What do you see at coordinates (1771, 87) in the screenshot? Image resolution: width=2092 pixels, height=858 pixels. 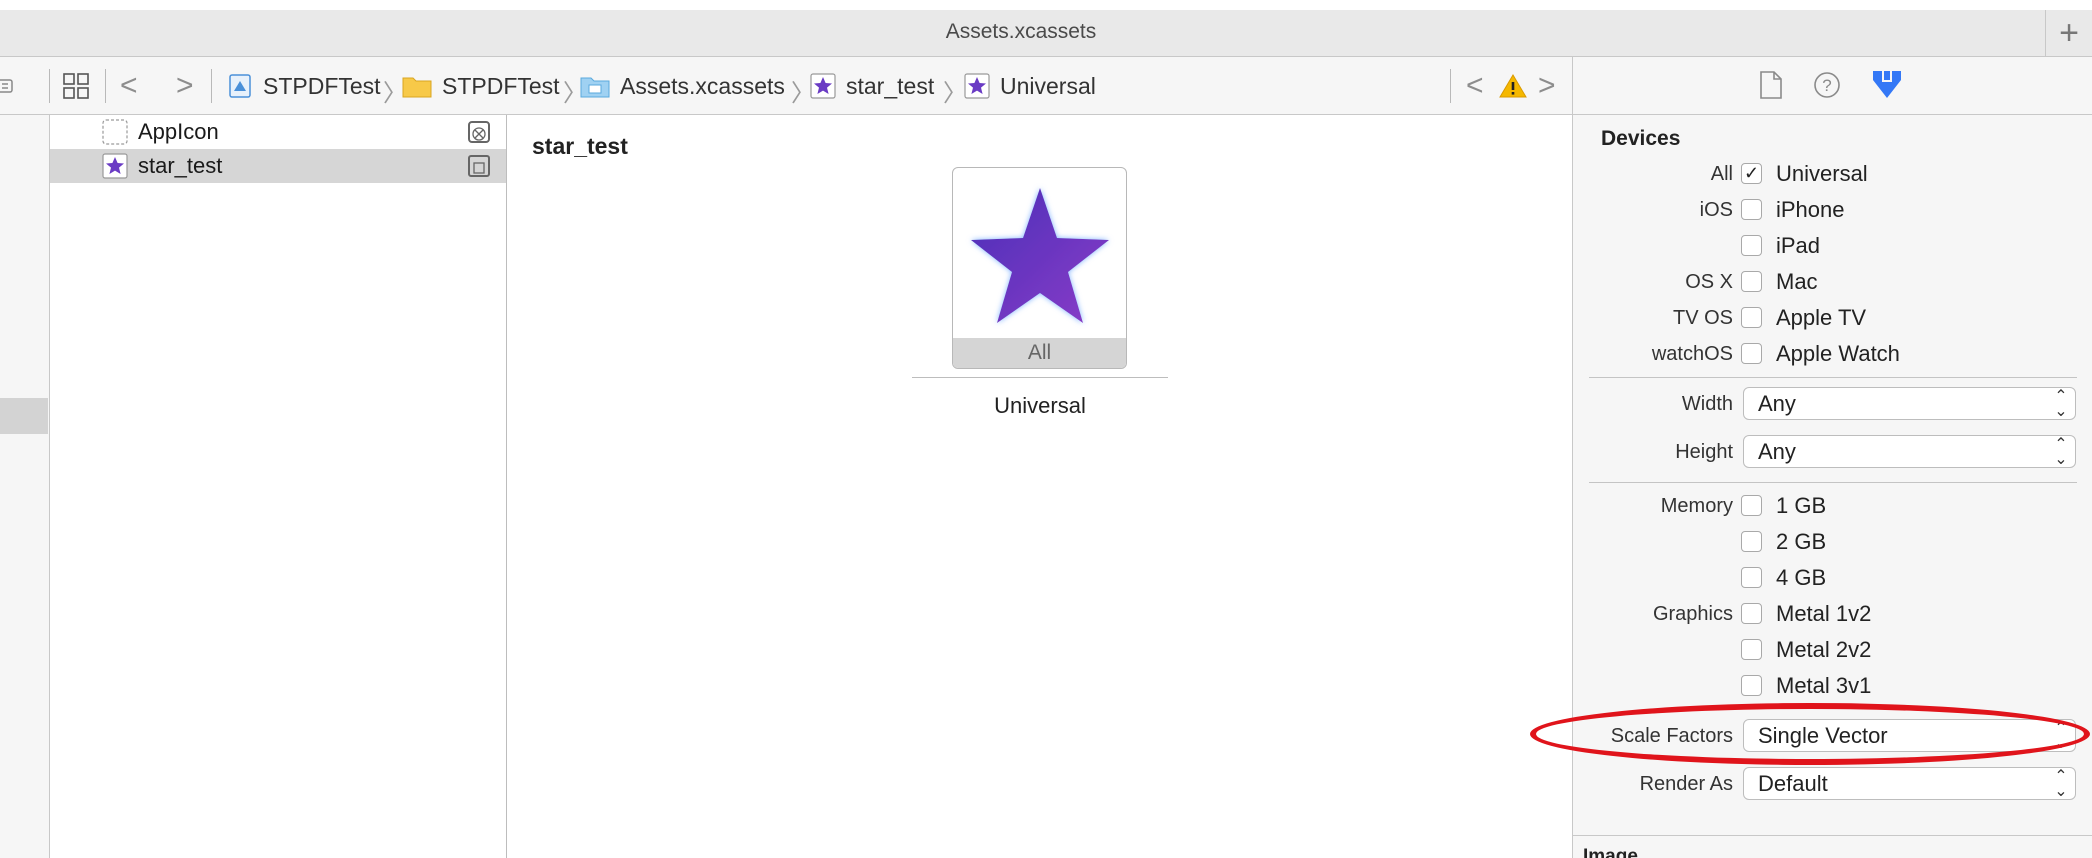 I see `file-inspector-icon` at bounding box center [1771, 87].